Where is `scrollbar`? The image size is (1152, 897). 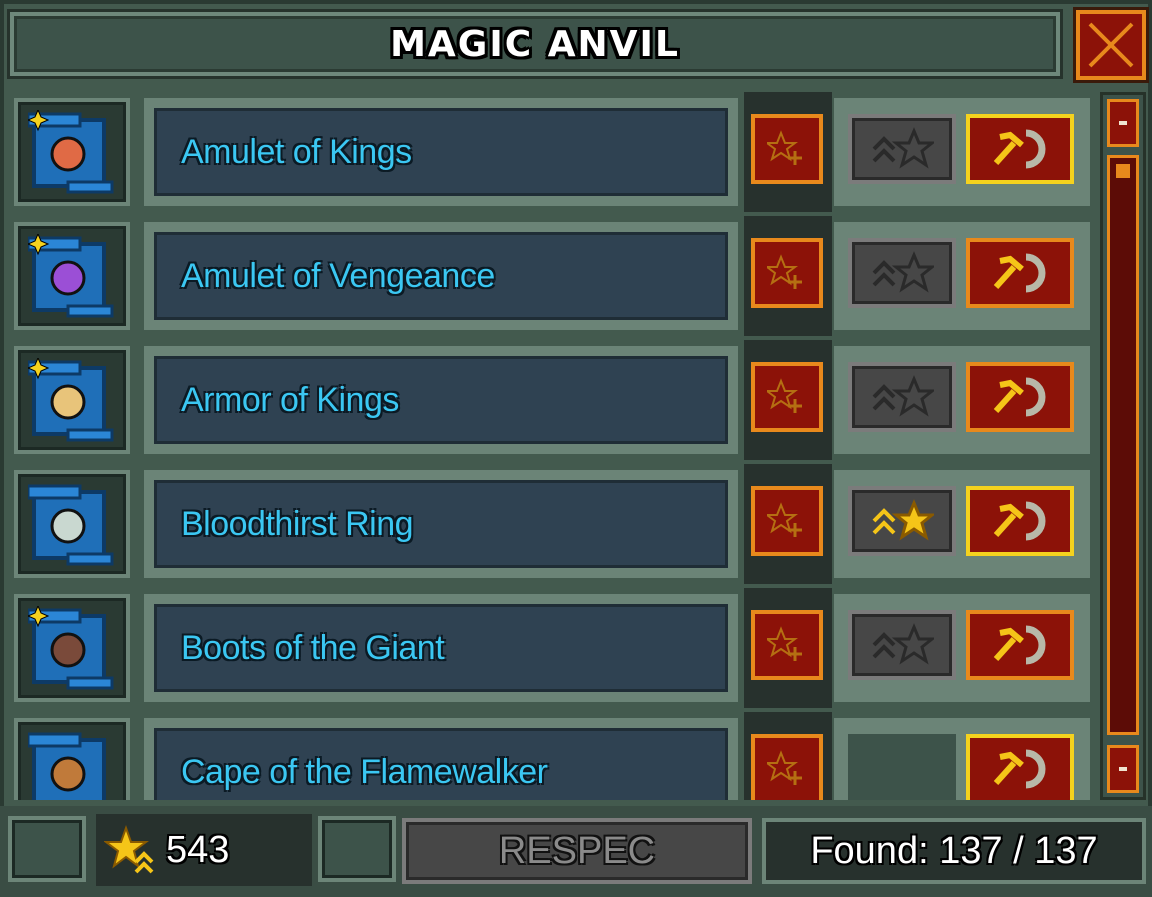 scrollbar is located at coordinates (1123, 446).